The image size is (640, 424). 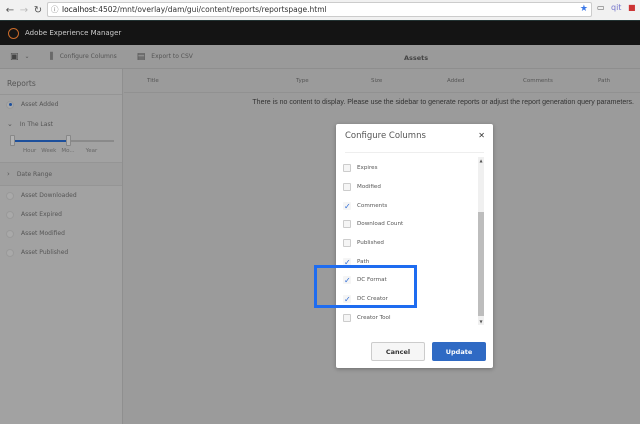 What do you see at coordinates (398, 351) in the screenshot?
I see `cancel-button: Cancel` at bounding box center [398, 351].